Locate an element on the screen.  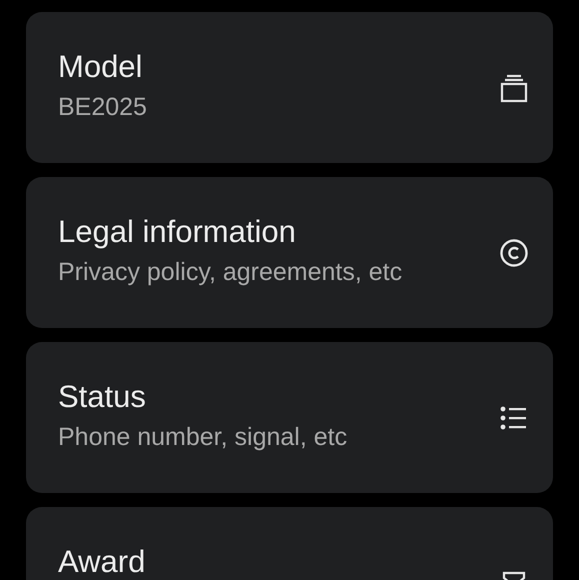
stack-icon is located at coordinates (514, 88).